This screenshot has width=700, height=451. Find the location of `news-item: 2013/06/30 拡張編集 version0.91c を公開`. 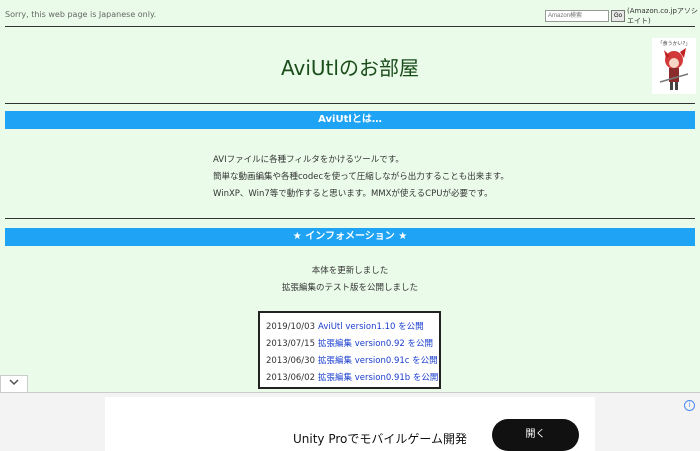

news-item: 2013/06/30 拡張編集 version0.91c を公開 is located at coordinates (352, 361).